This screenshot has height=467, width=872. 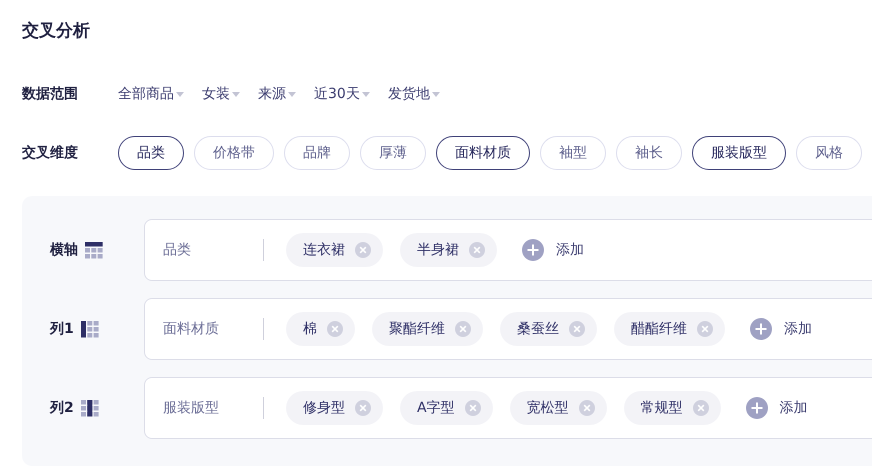 What do you see at coordinates (277, 94) in the screenshot?
I see `filter-dropdown: 来源` at bounding box center [277, 94].